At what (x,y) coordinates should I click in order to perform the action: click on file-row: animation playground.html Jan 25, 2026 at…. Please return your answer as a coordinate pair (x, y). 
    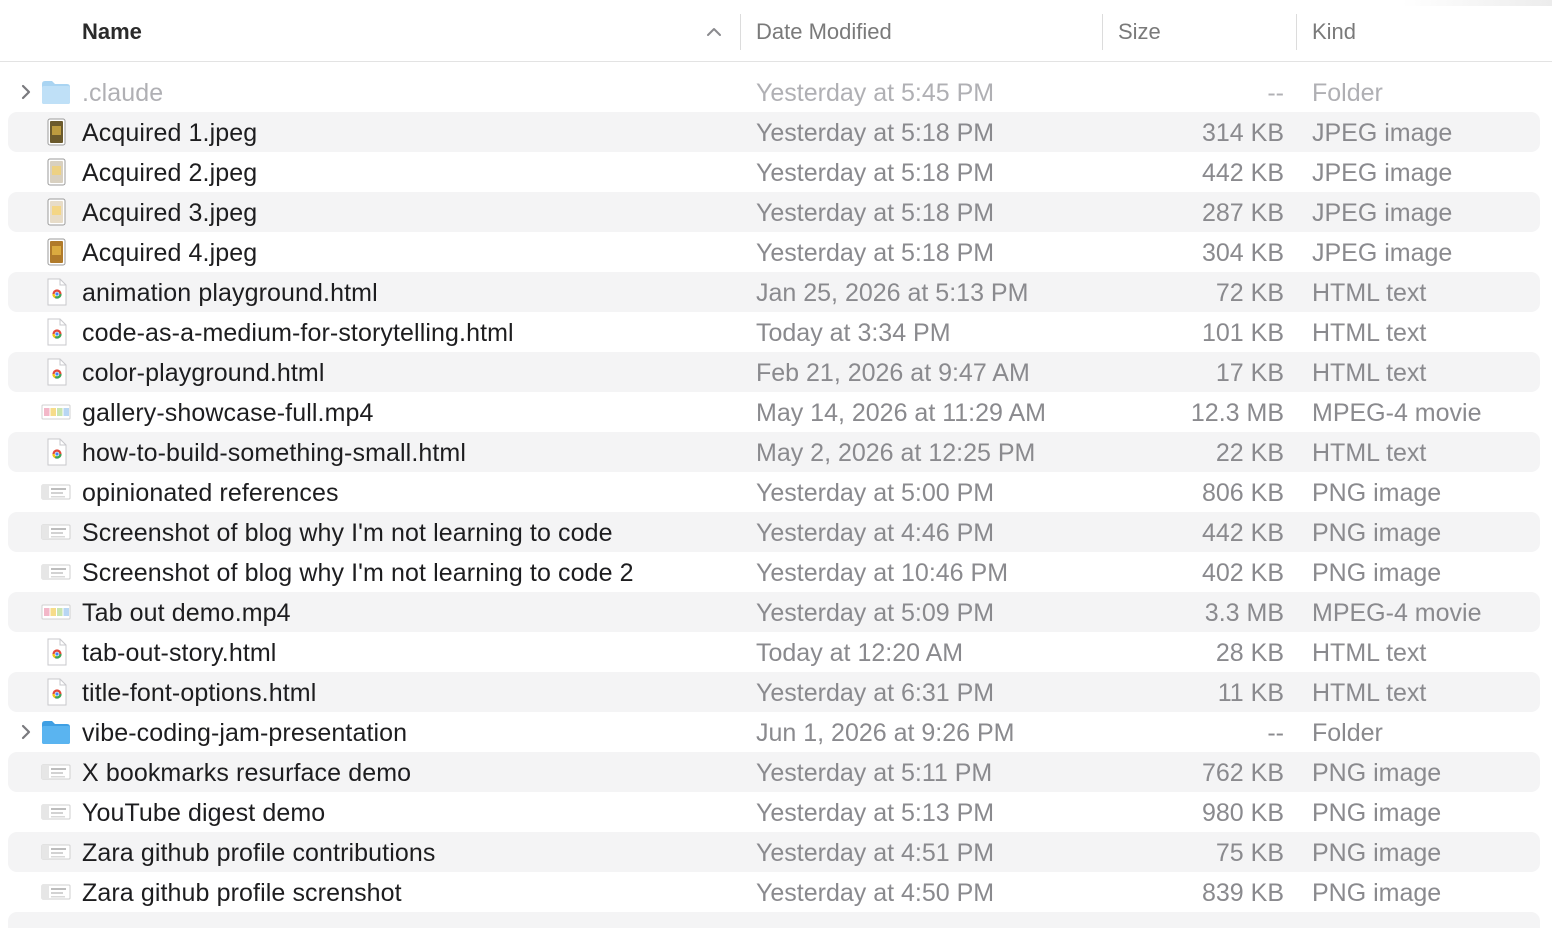
    Looking at the image, I should click on (774, 292).